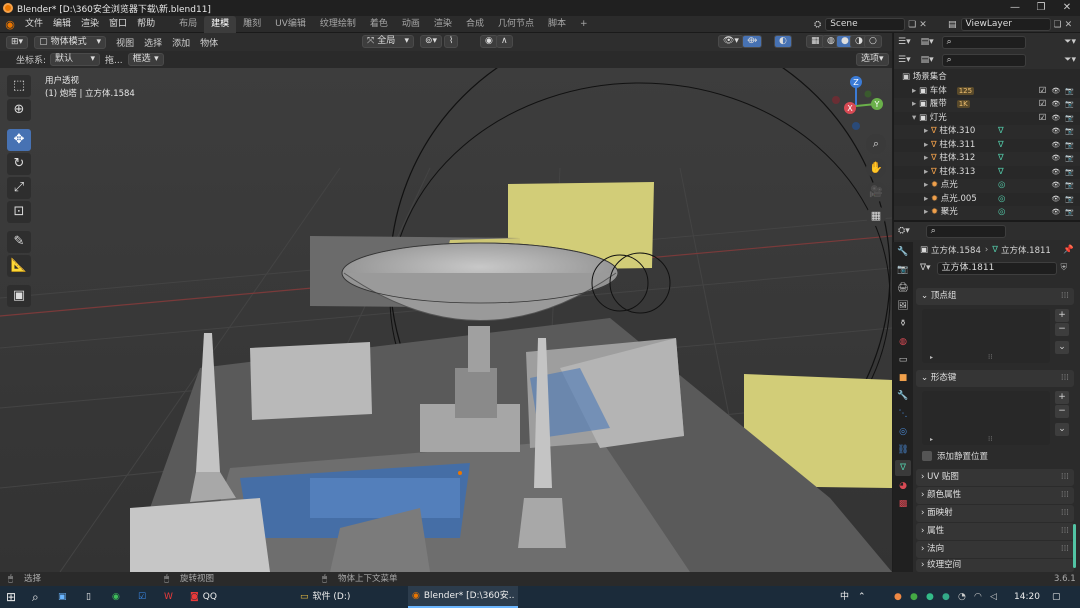 Image resolution: width=1080 pixels, height=608 pixels. What do you see at coordinates (987, 78) in the screenshot?
I see `outliner-root: ▣ 场景集合` at bounding box center [987, 78].